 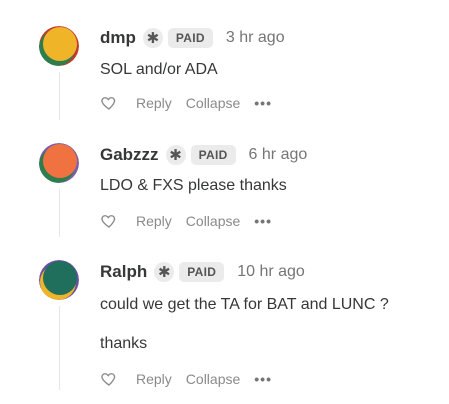 What do you see at coordinates (278, 155) in the screenshot?
I see `timestamp: 6 hr ago` at bounding box center [278, 155].